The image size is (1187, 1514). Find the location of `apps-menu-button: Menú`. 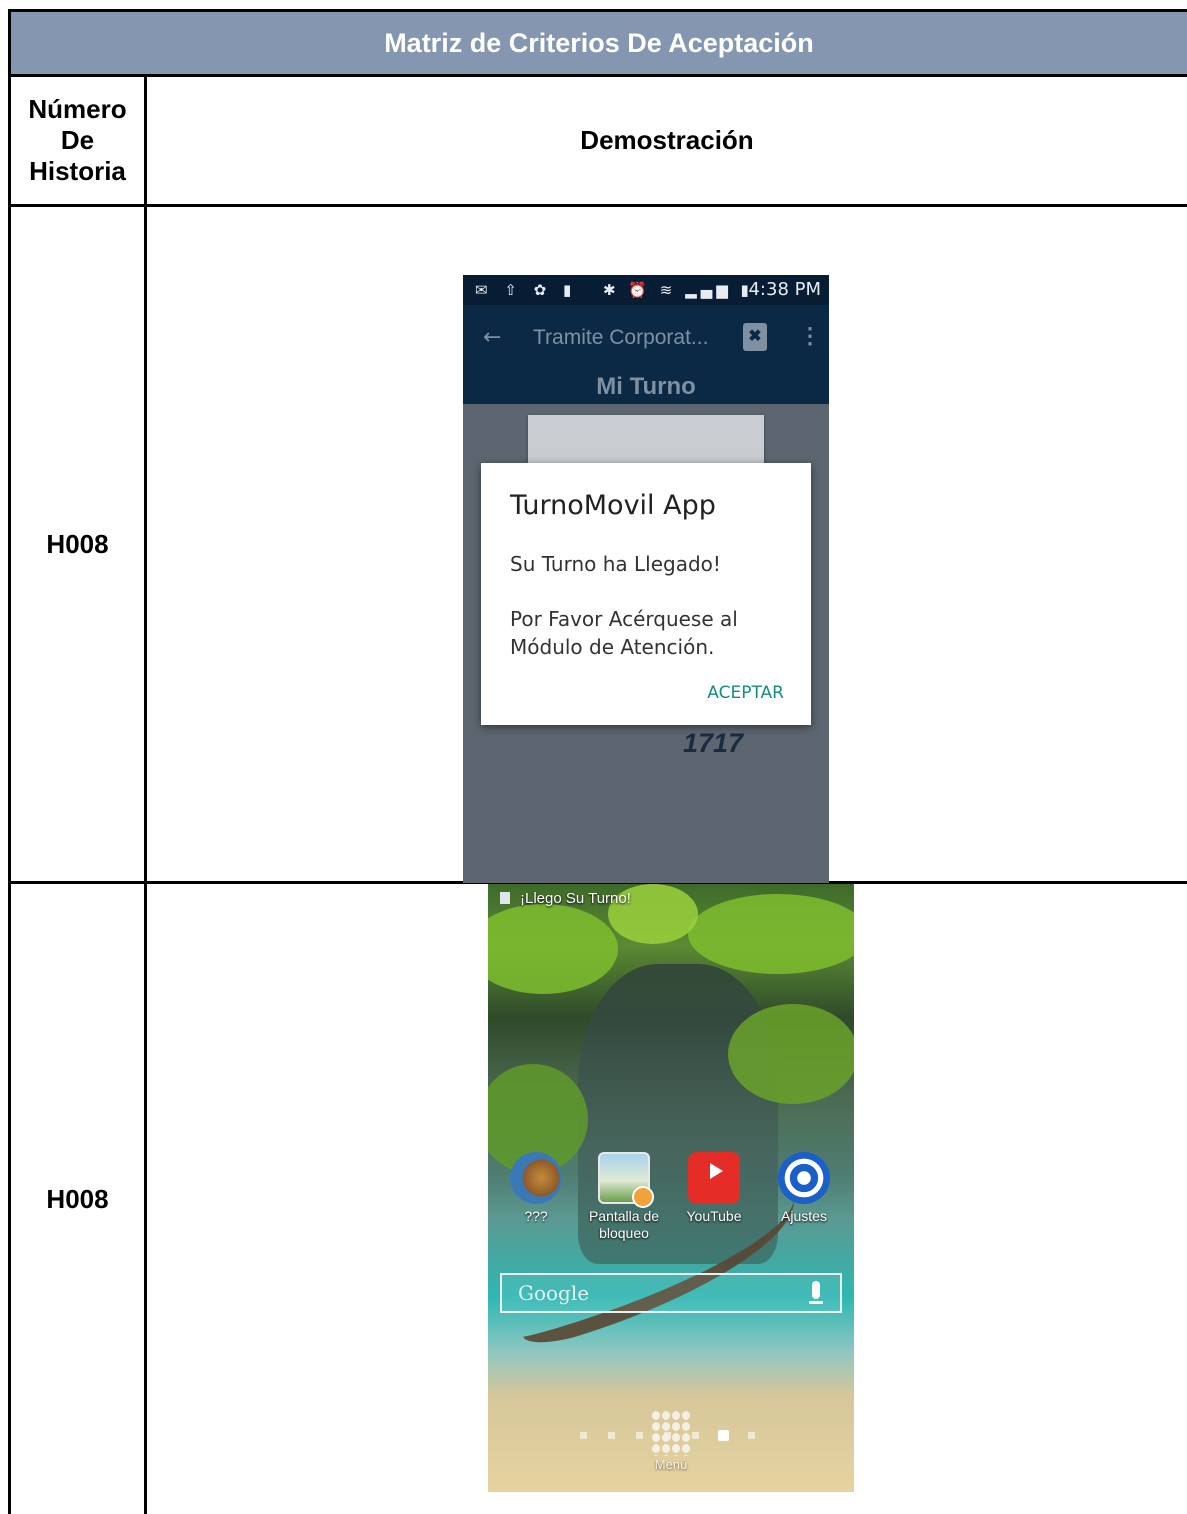

apps-menu-button: Menú is located at coordinates (671, 1442).